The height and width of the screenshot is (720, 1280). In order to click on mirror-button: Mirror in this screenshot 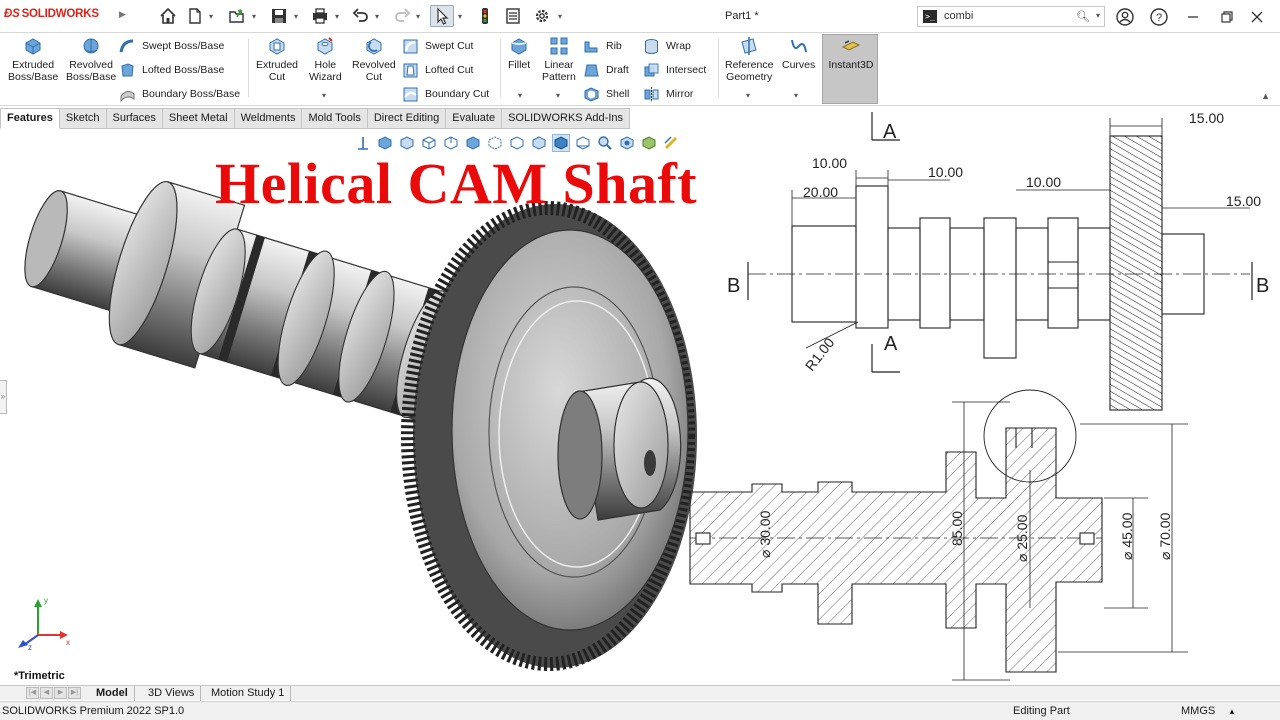, I will do `click(668, 94)`.